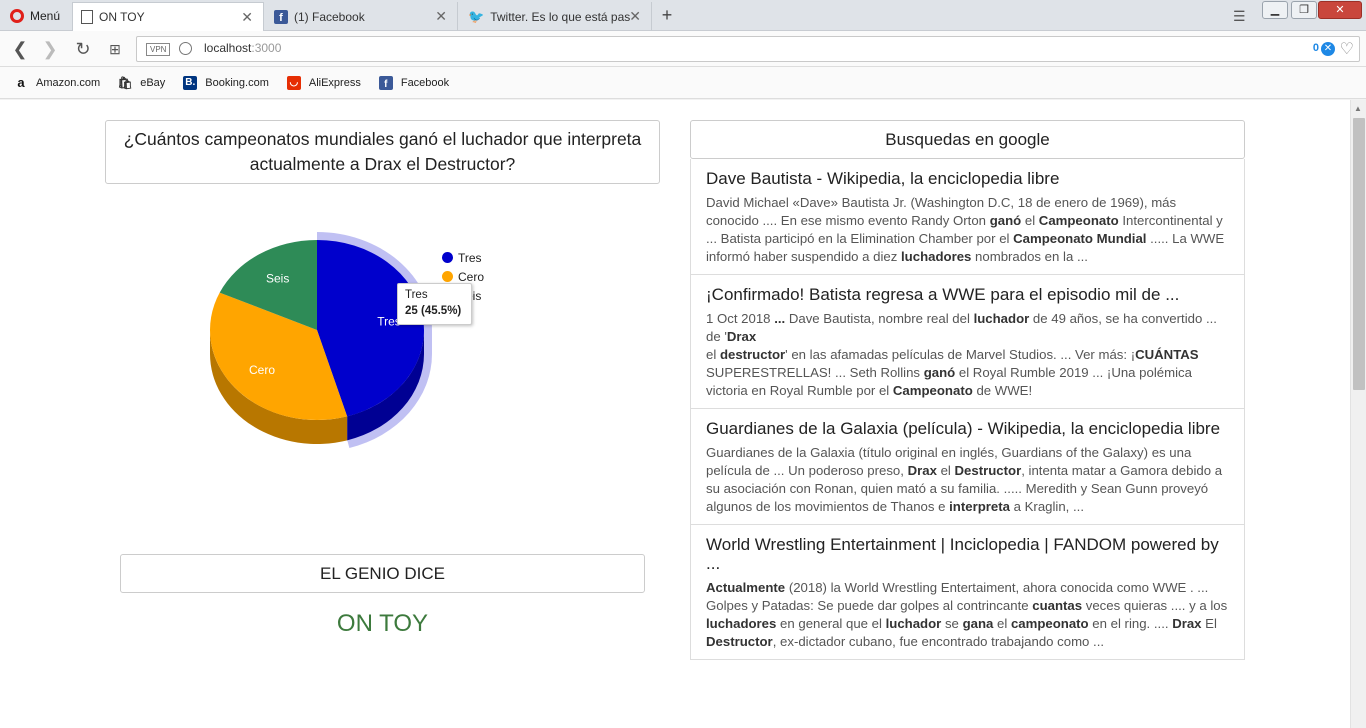  I want to click on speed-dial-icon: ⊞, so click(115, 49).